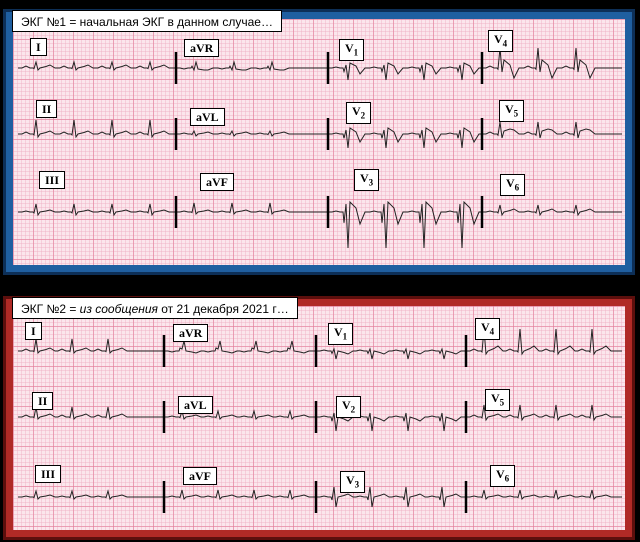 The width and height of the screenshot is (640, 542). I want to click on trace-V5, so click(552, 130).